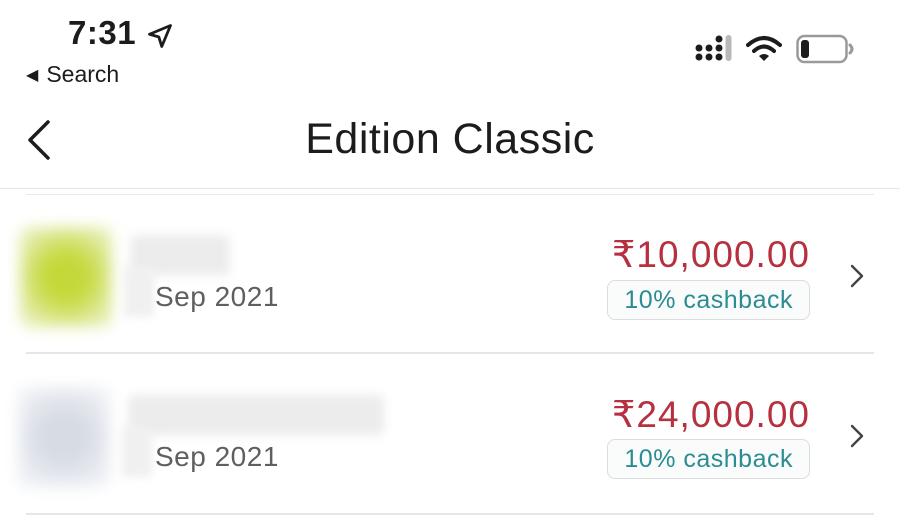 The width and height of the screenshot is (900, 519). Describe the element at coordinates (32, 75) in the screenshot. I see `back-triangle-icon: ◀` at that location.